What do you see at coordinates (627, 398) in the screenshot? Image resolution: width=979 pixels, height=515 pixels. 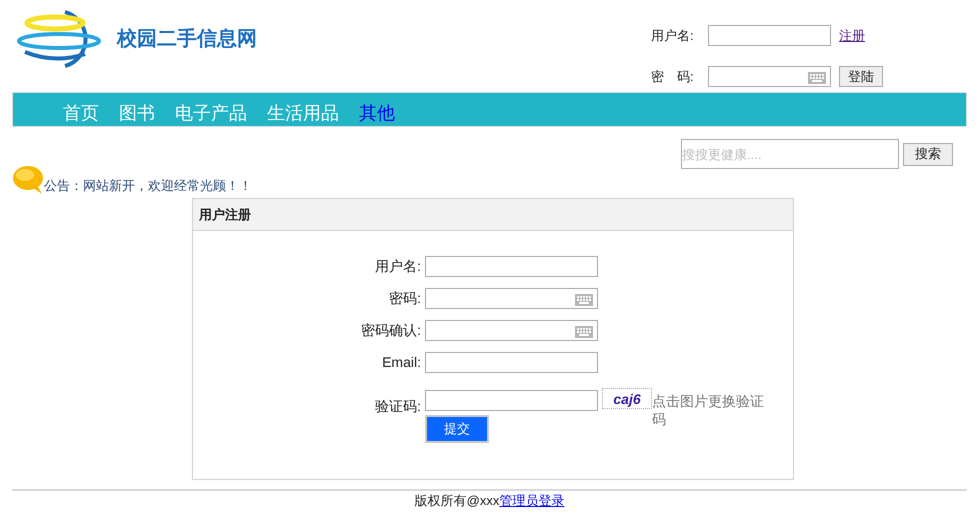 I see `captcha-image: caj6` at bounding box center [627, 398].